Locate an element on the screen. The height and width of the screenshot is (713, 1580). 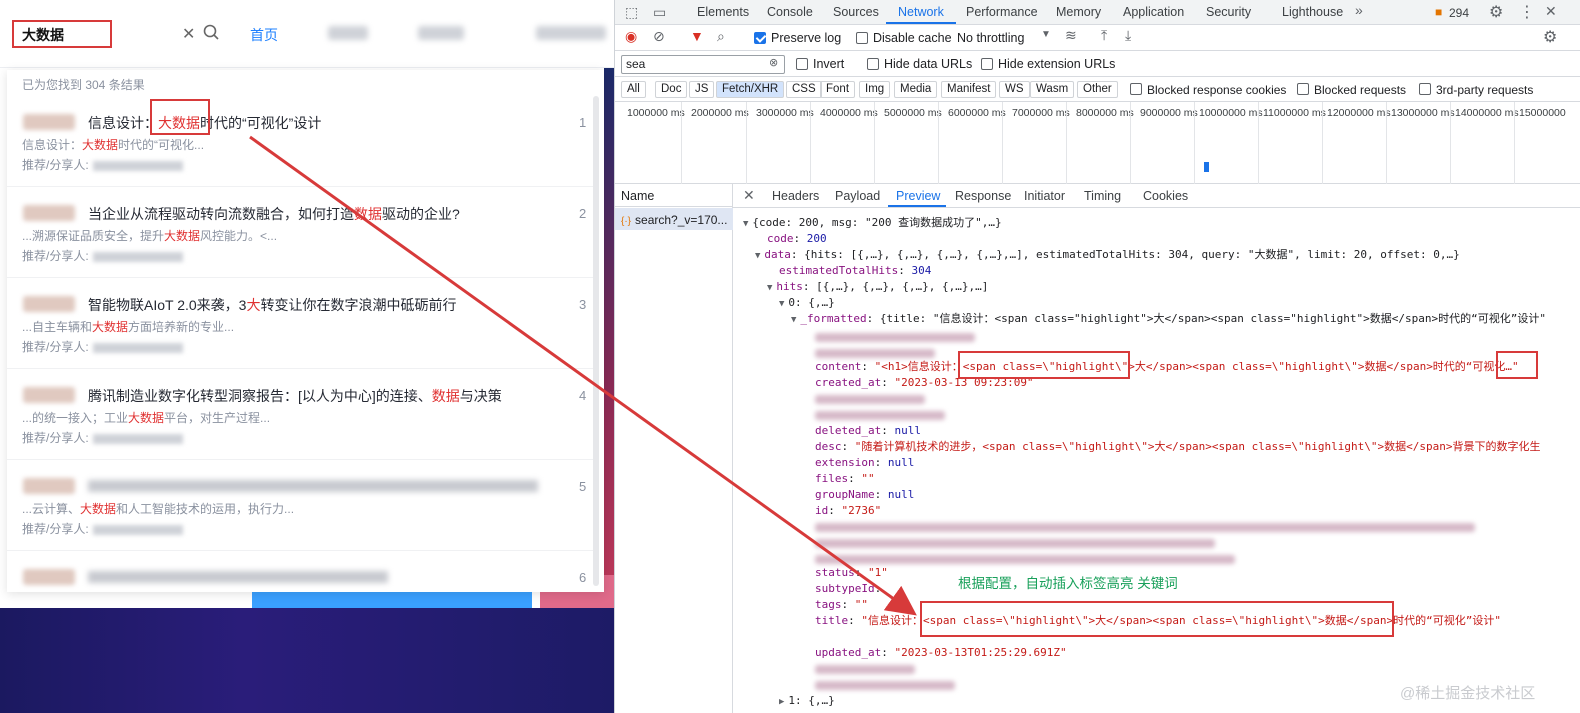
result-title: 腾讯制造业数字化转型洞察报告：[以人为中心]的连接、数据与决策 is located at coordinates (295, 396).